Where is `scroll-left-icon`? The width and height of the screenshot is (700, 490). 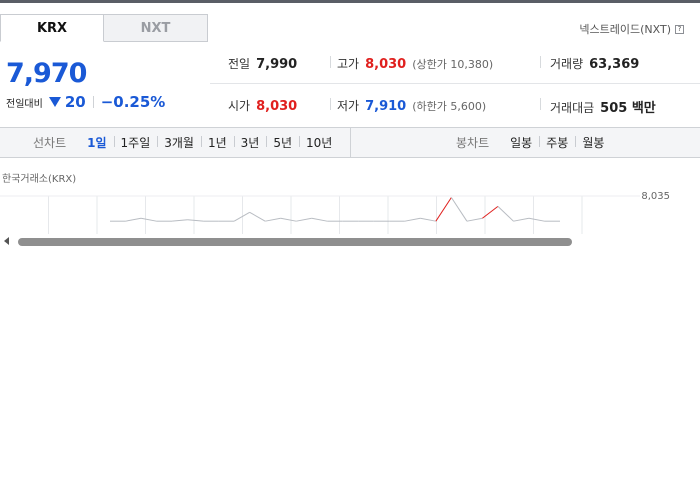
scroll-left-icon is located at coordinates (6, 241).